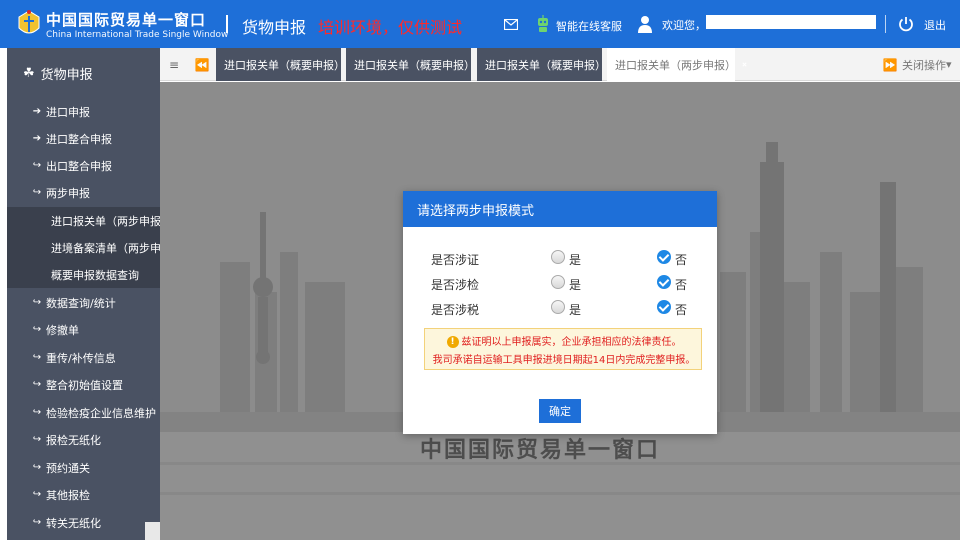 The width and height of the screenshot is (960, 540). What do you see at coordinates (29, 22) in the screenshot?
I see `customs-emblem-icon` at bounding box center [29, 22].